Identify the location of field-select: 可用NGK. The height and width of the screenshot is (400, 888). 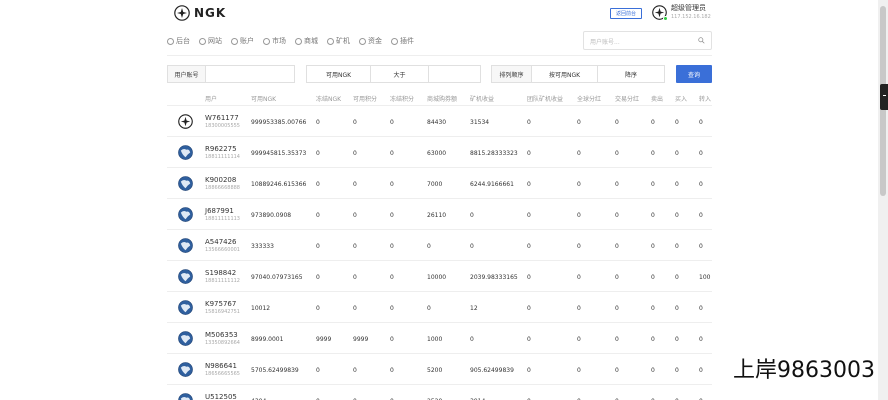
(338, 74).